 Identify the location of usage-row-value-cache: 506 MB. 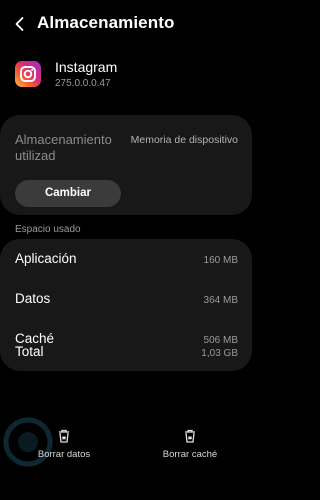
(220, 340).